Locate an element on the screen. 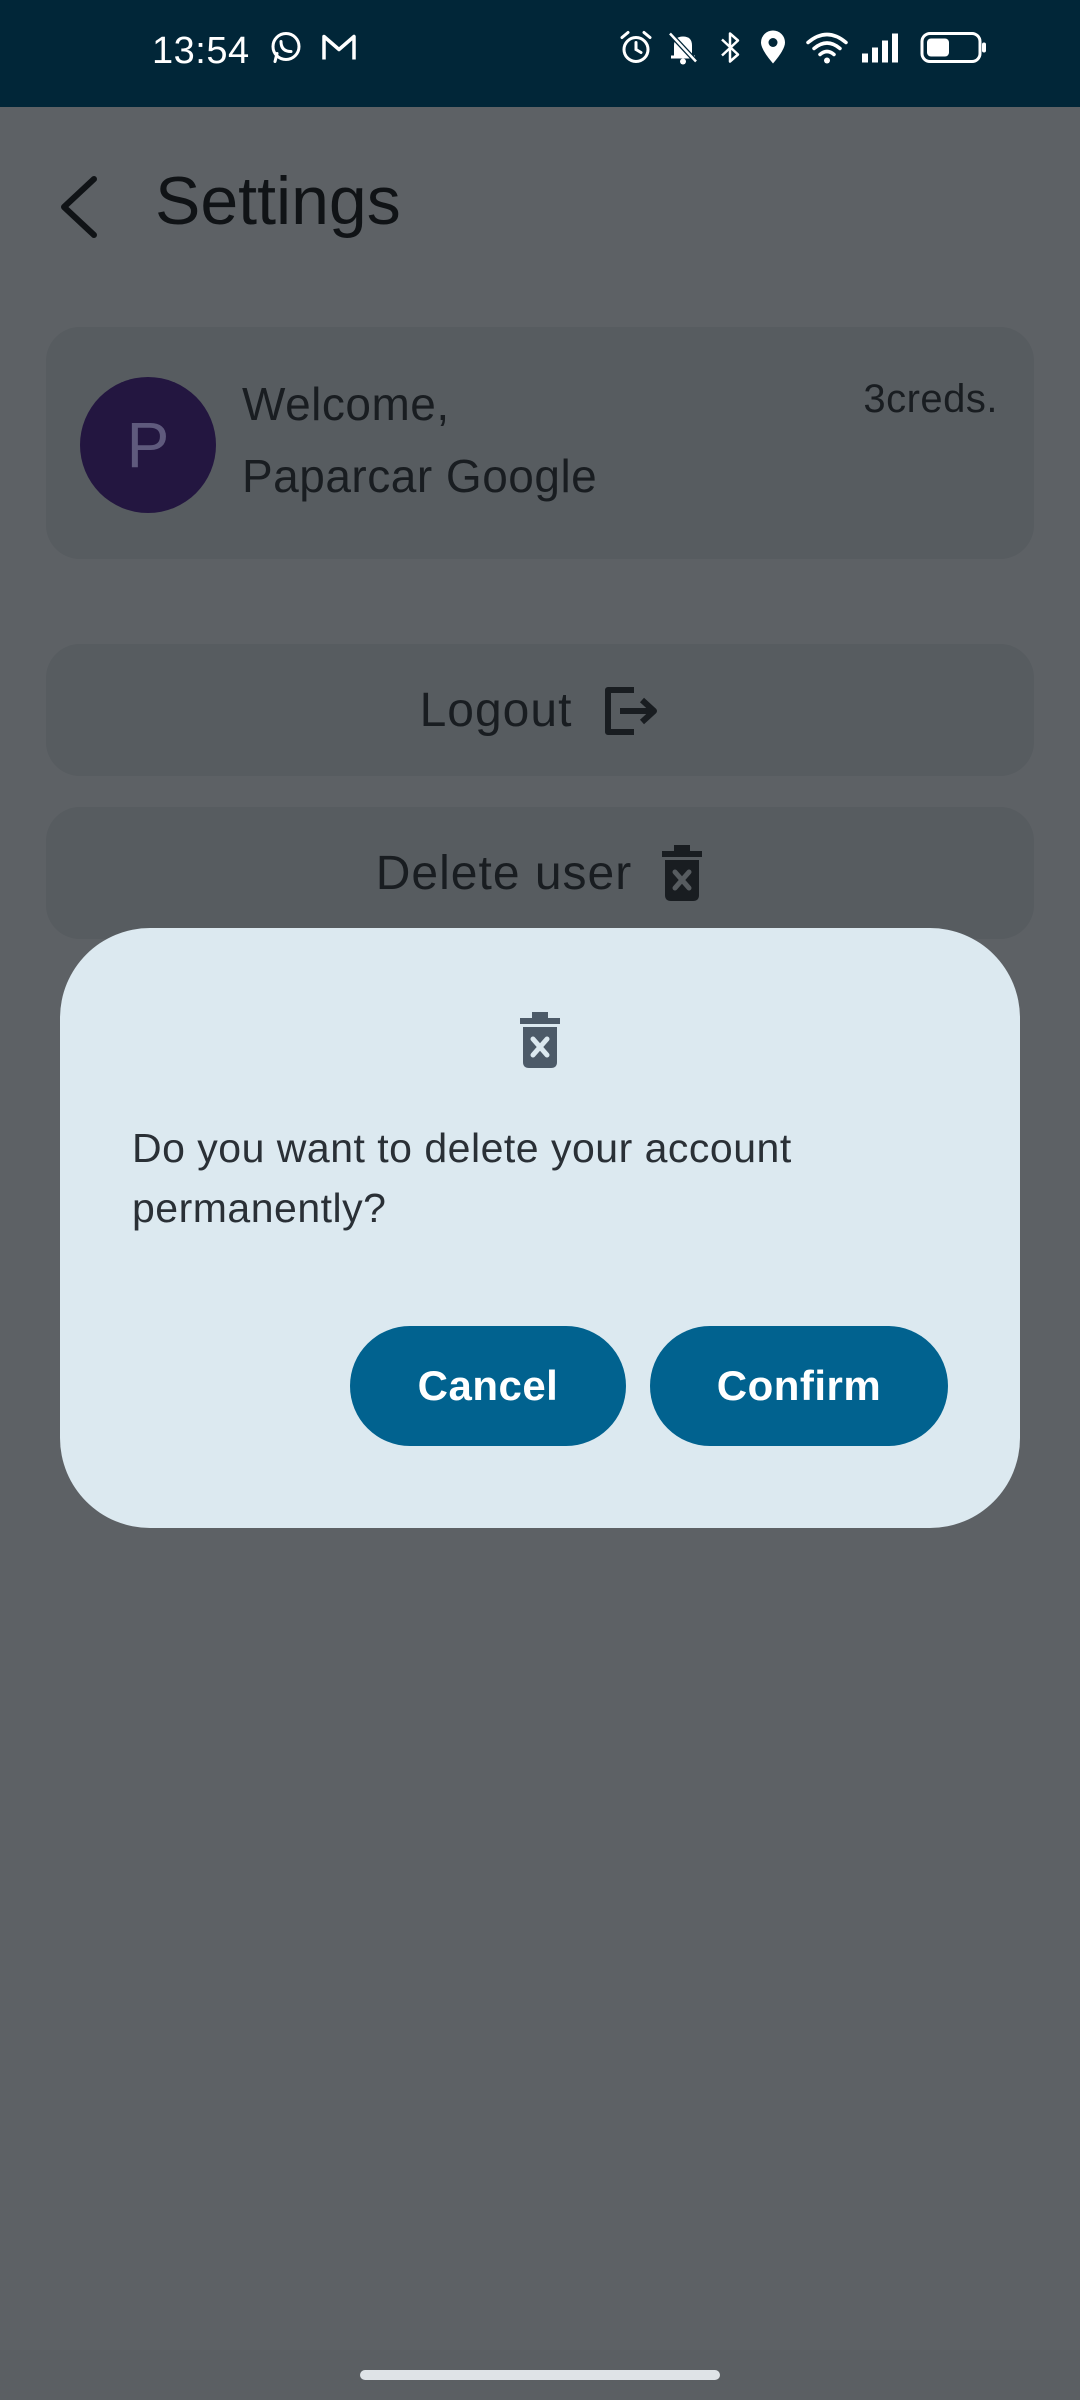 This screenshot has width=1080, height=2400. status-bar: 13:54 is located at coordinates (540, 53).